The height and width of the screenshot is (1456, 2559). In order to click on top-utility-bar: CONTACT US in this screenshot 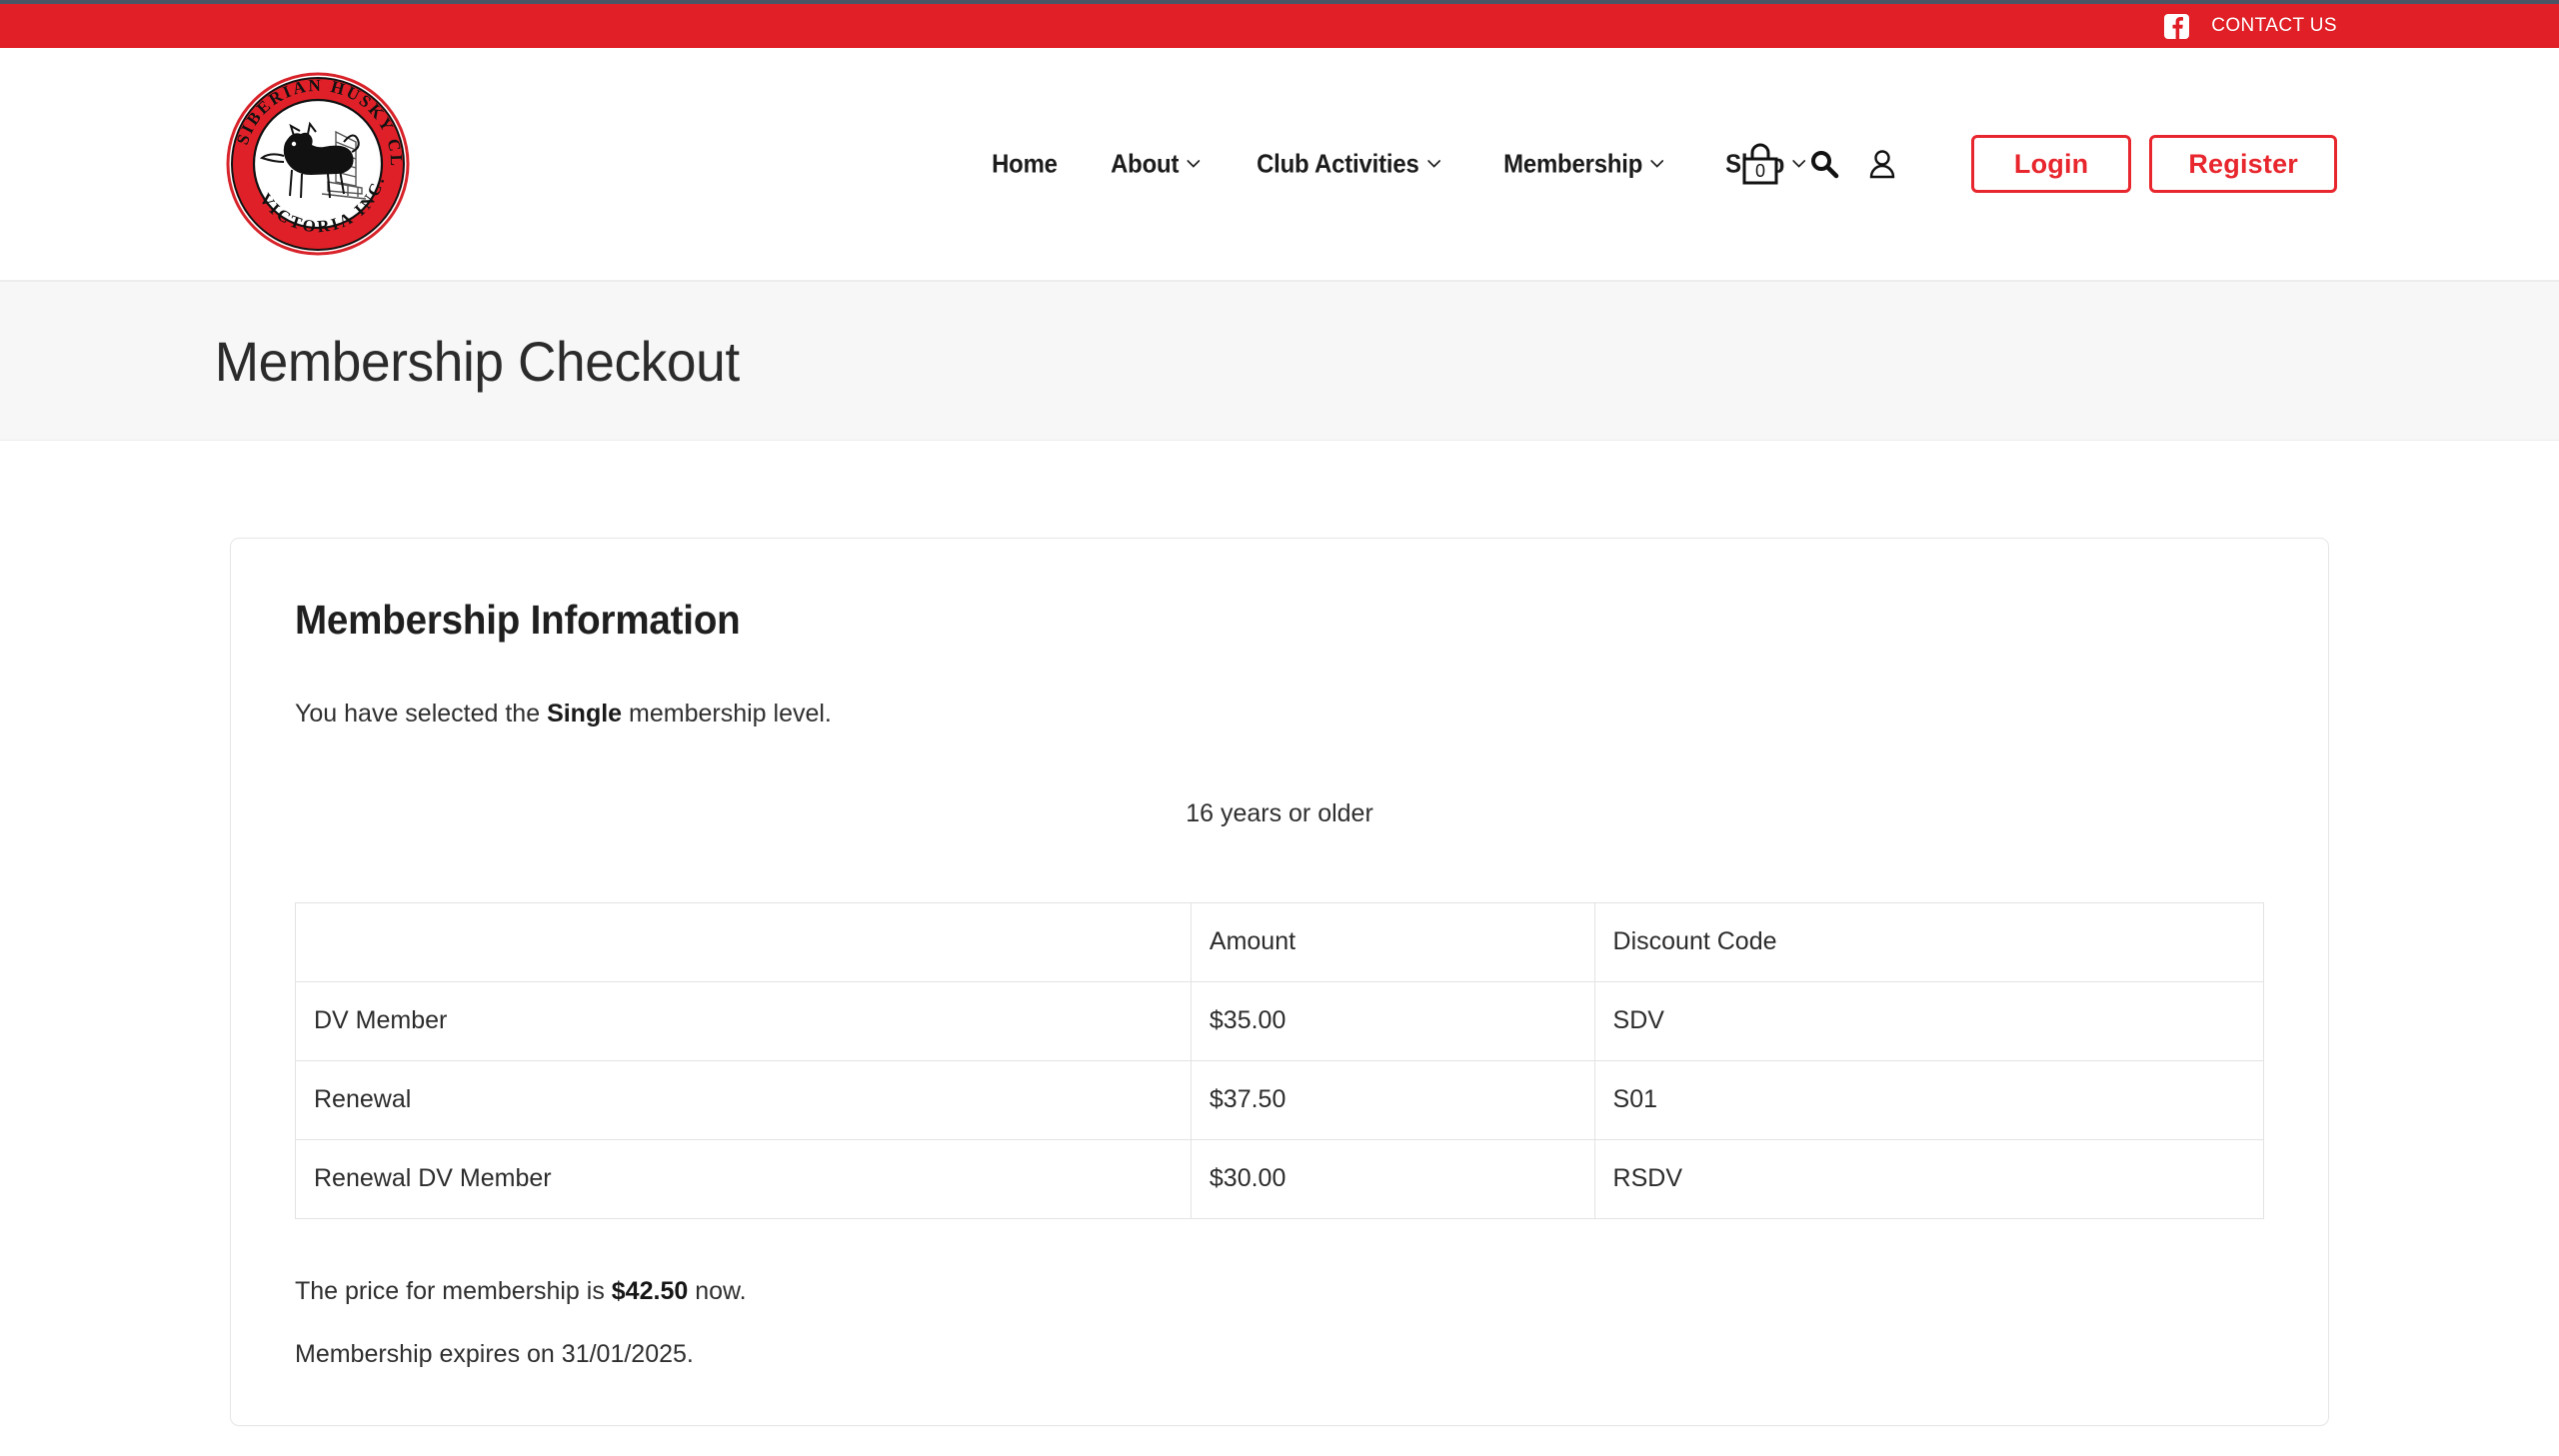, I will do `click(1279, 26)`.